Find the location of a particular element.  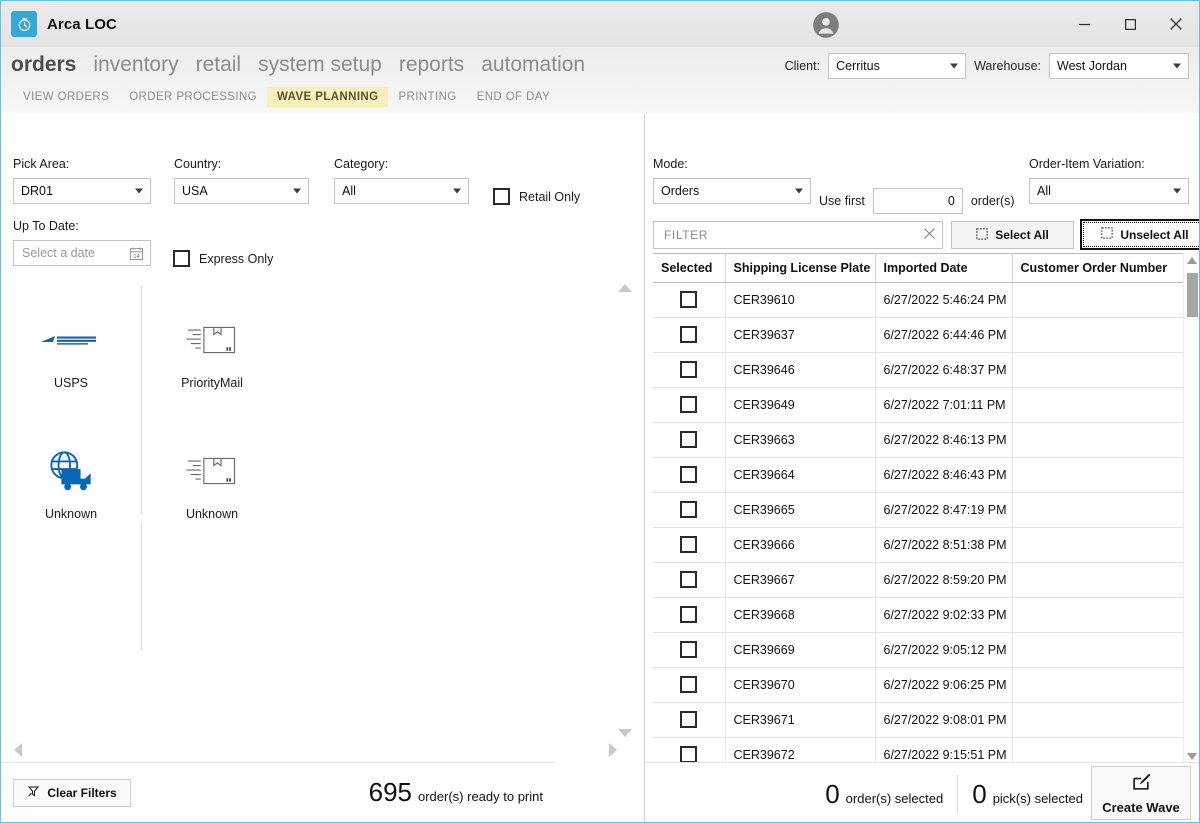

retail-only-row: Retail Only is located at coordinates (536, 196).